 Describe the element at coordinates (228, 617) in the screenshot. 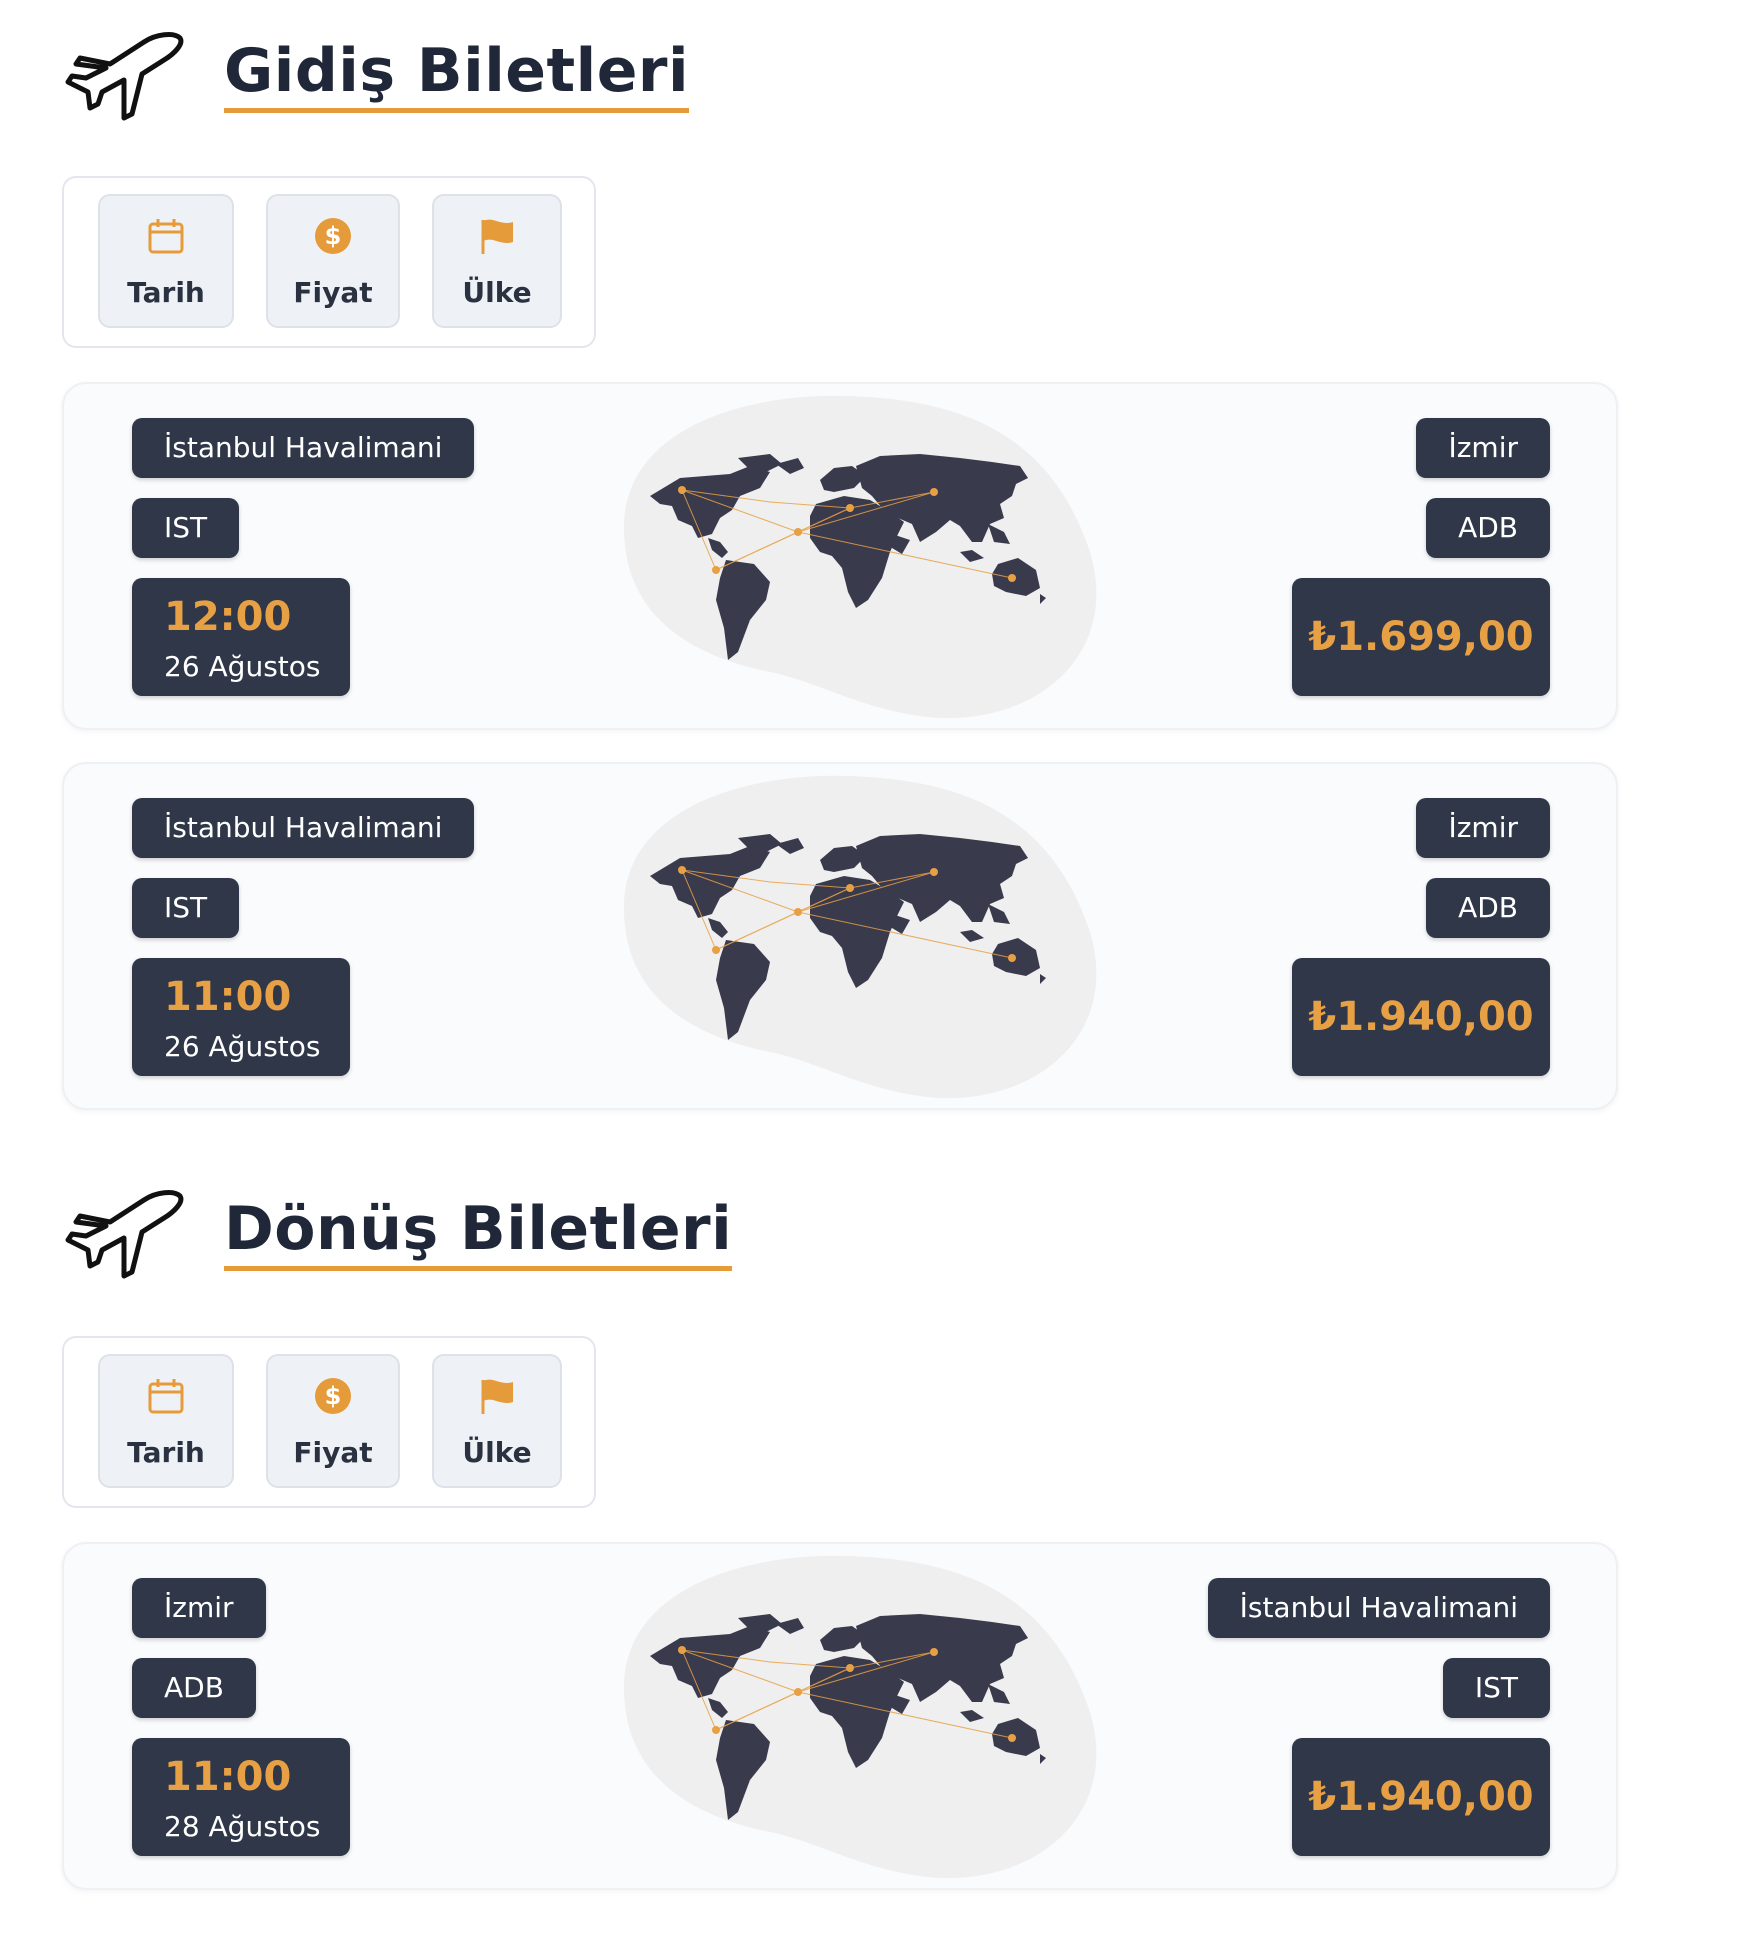

I see `departure-time: 12:00` at that location.